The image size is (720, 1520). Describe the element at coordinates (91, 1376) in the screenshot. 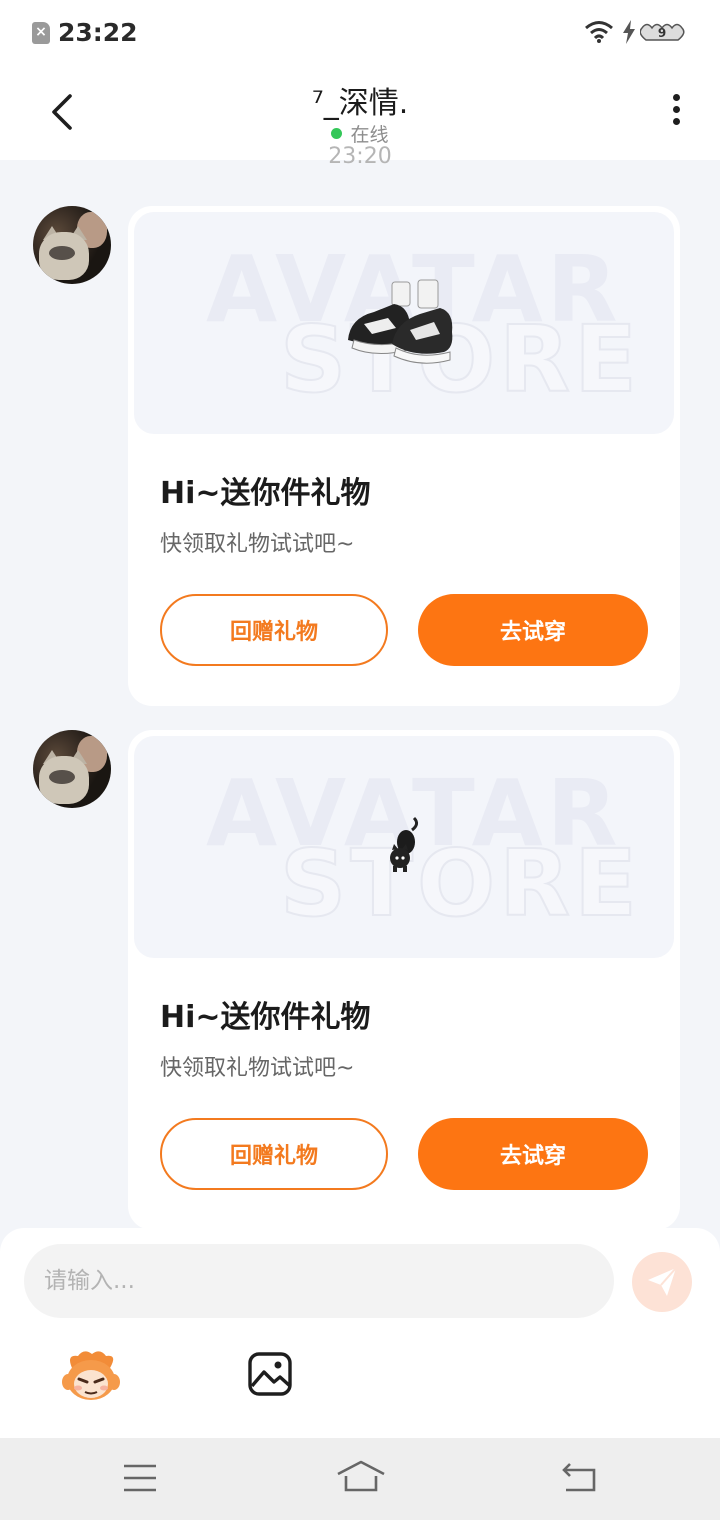

I see `mascot-icon` at that location.